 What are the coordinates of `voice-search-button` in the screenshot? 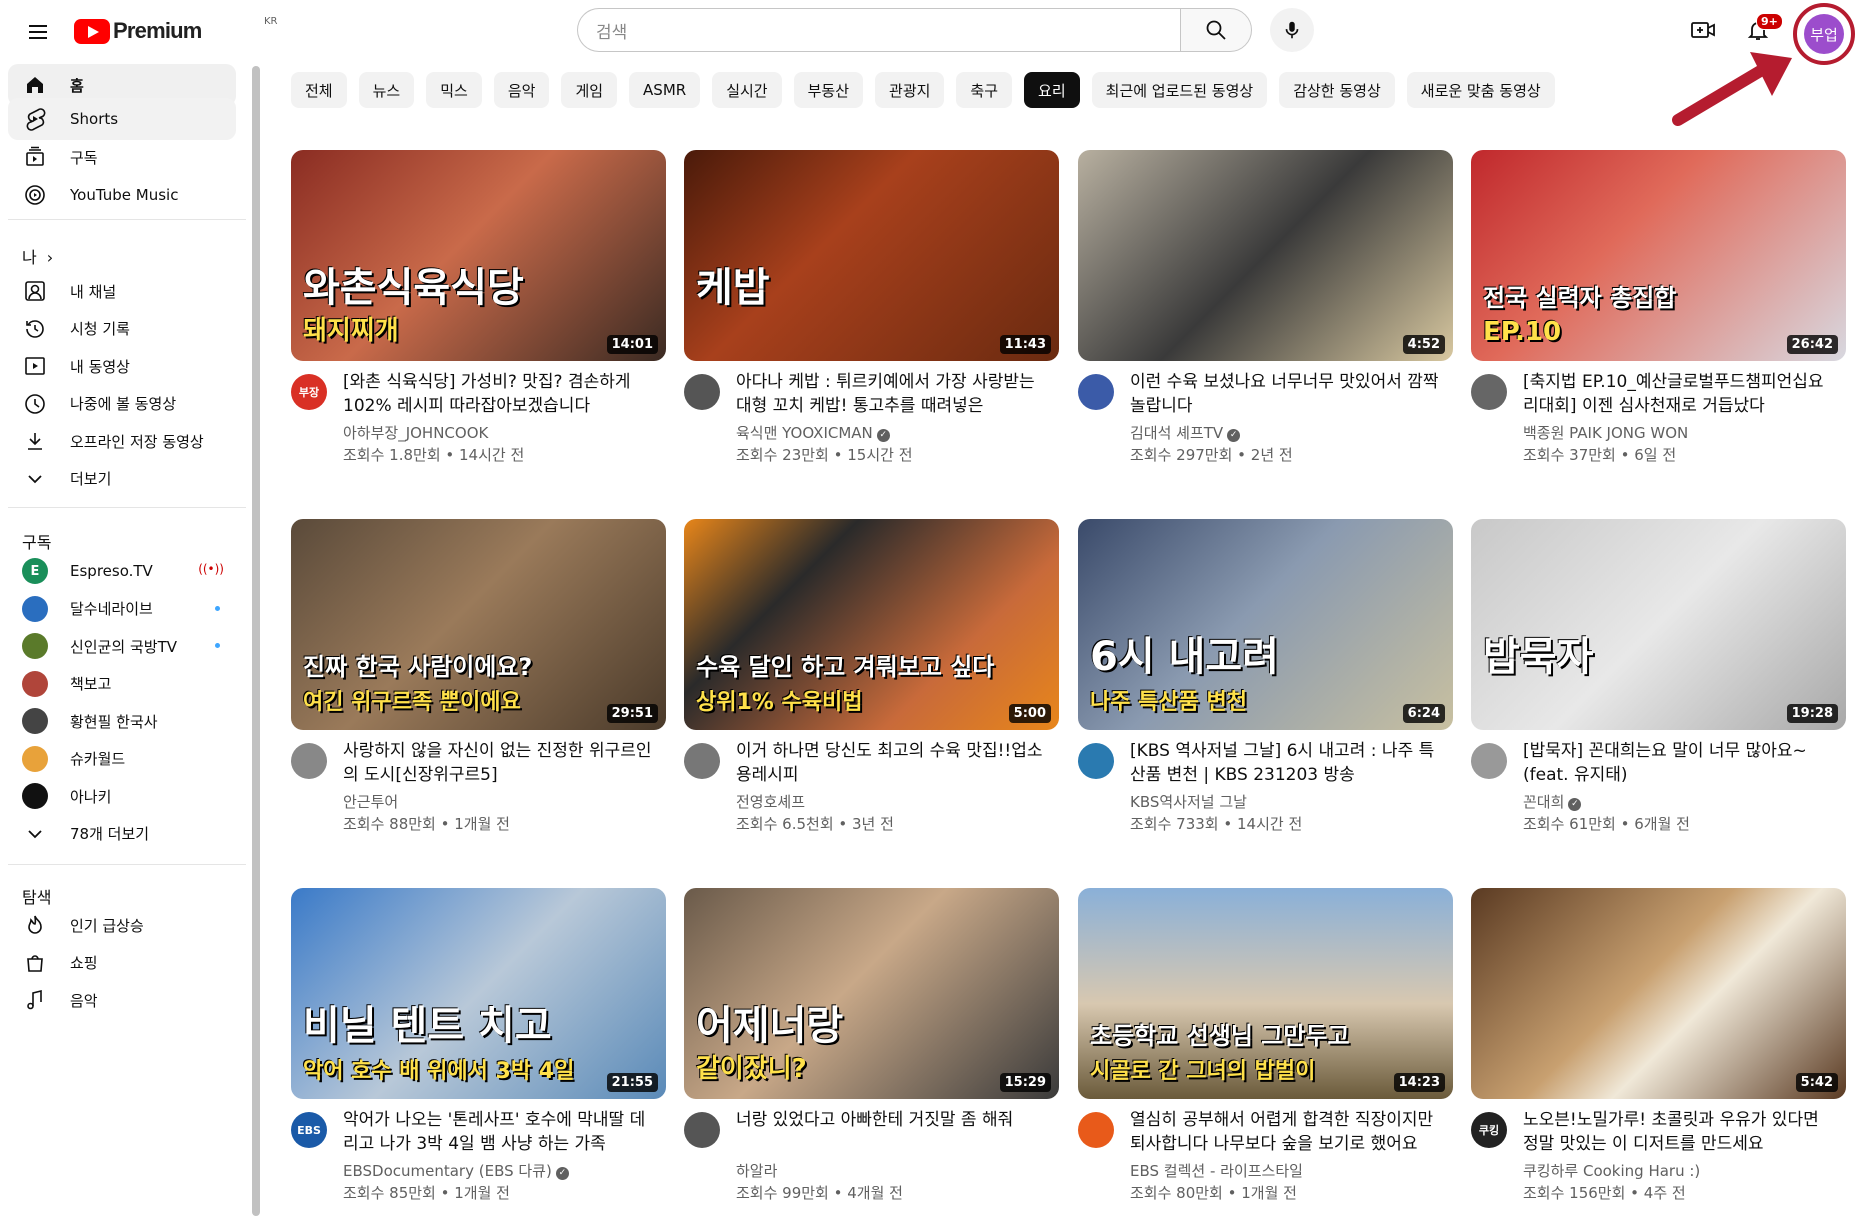 It's located at (1292, 30).